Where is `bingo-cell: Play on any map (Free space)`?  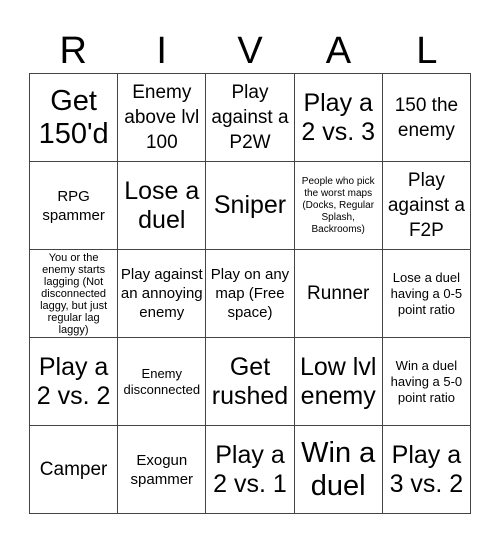 bingo-cell: Play on any map (Free space) is located at coordinates (250, 294).